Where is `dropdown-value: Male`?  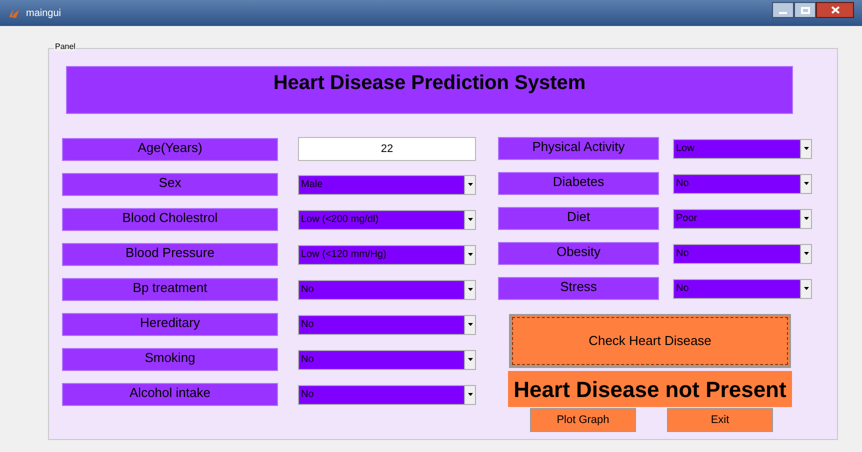 dropdown-value: Male is located at coordinates (312, 185).